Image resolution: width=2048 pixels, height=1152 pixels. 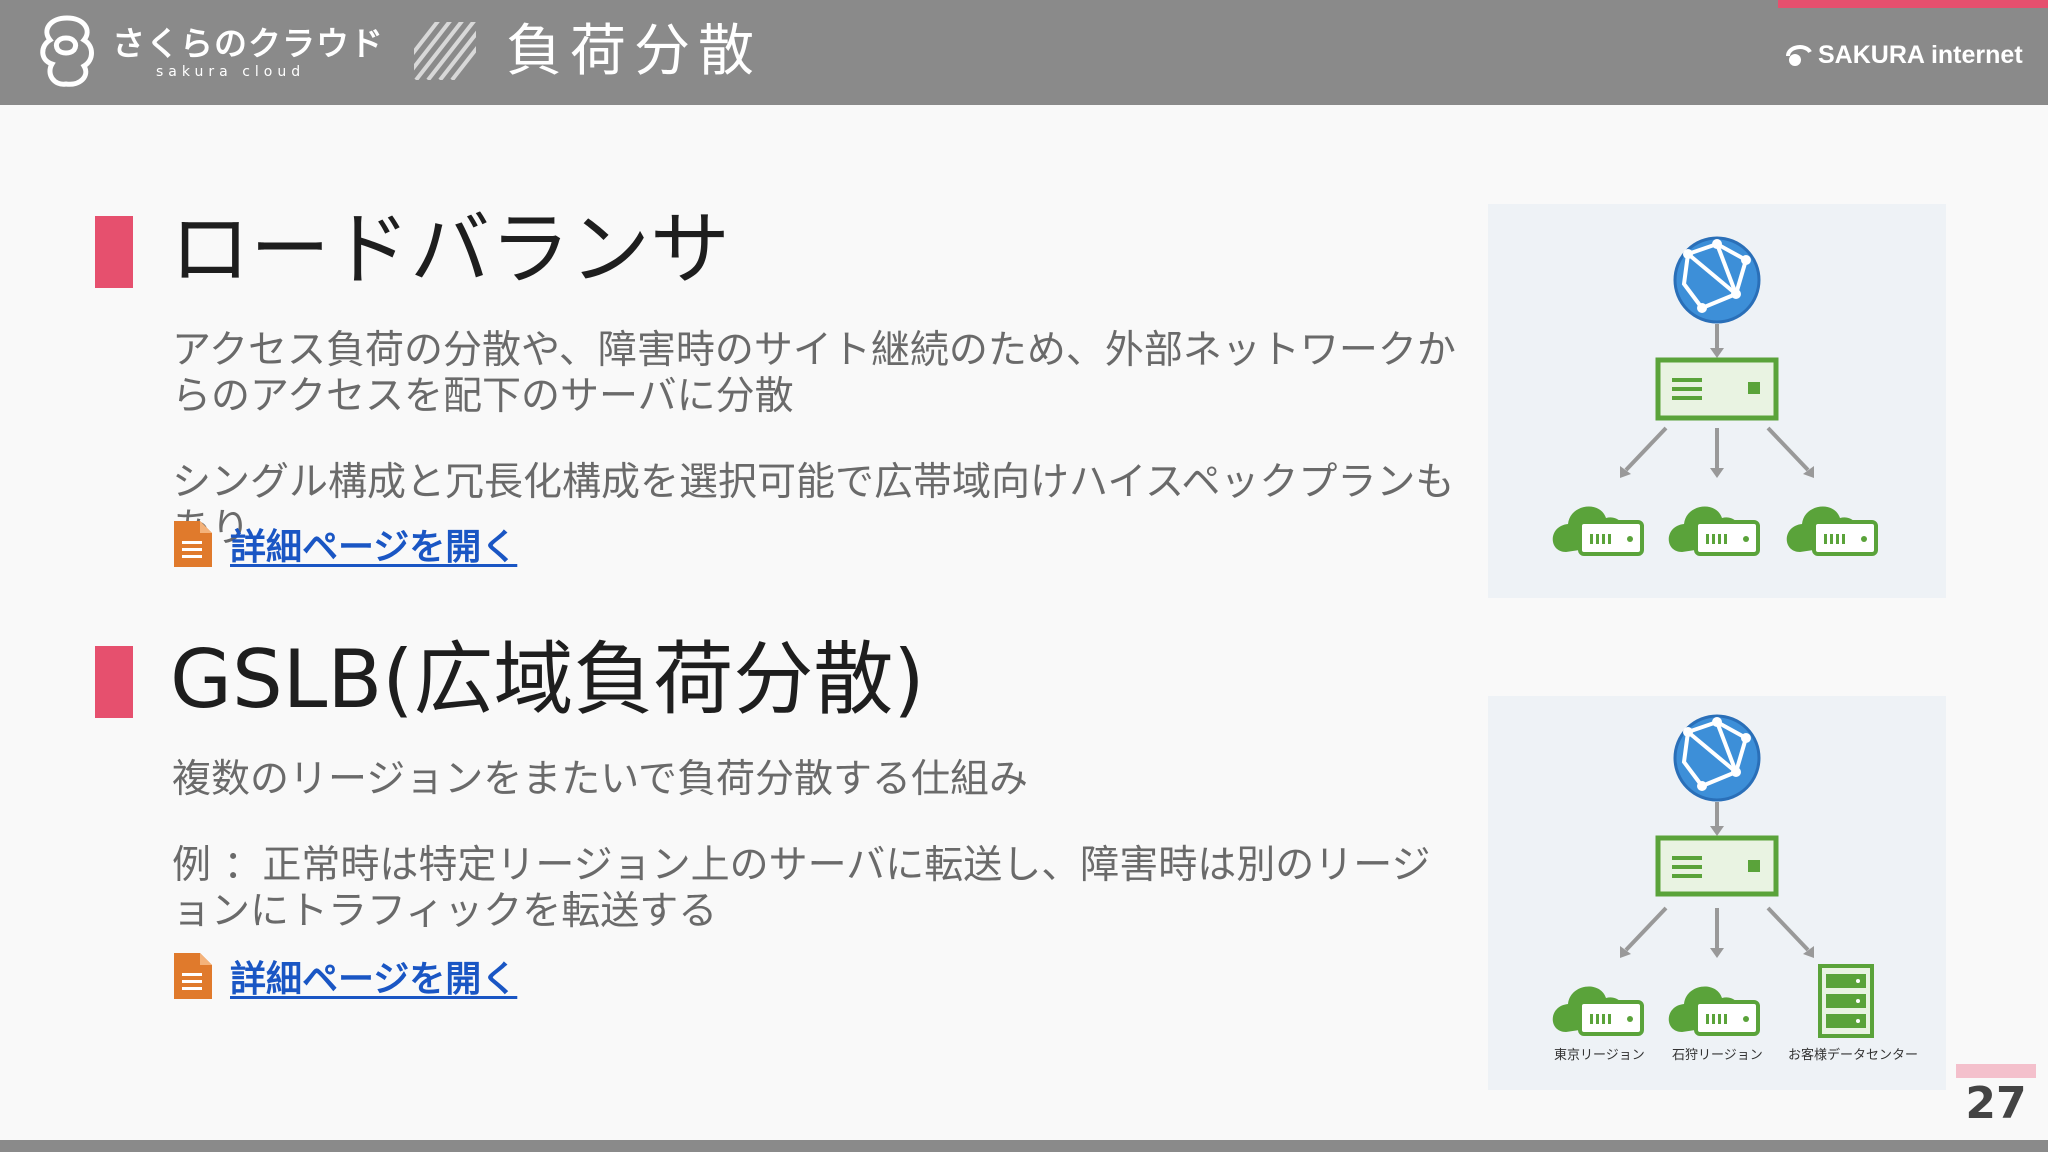 I want to click on sakura-cloud-logo: さくらのクラウド sakura cloud, so click(x=210, y=52).